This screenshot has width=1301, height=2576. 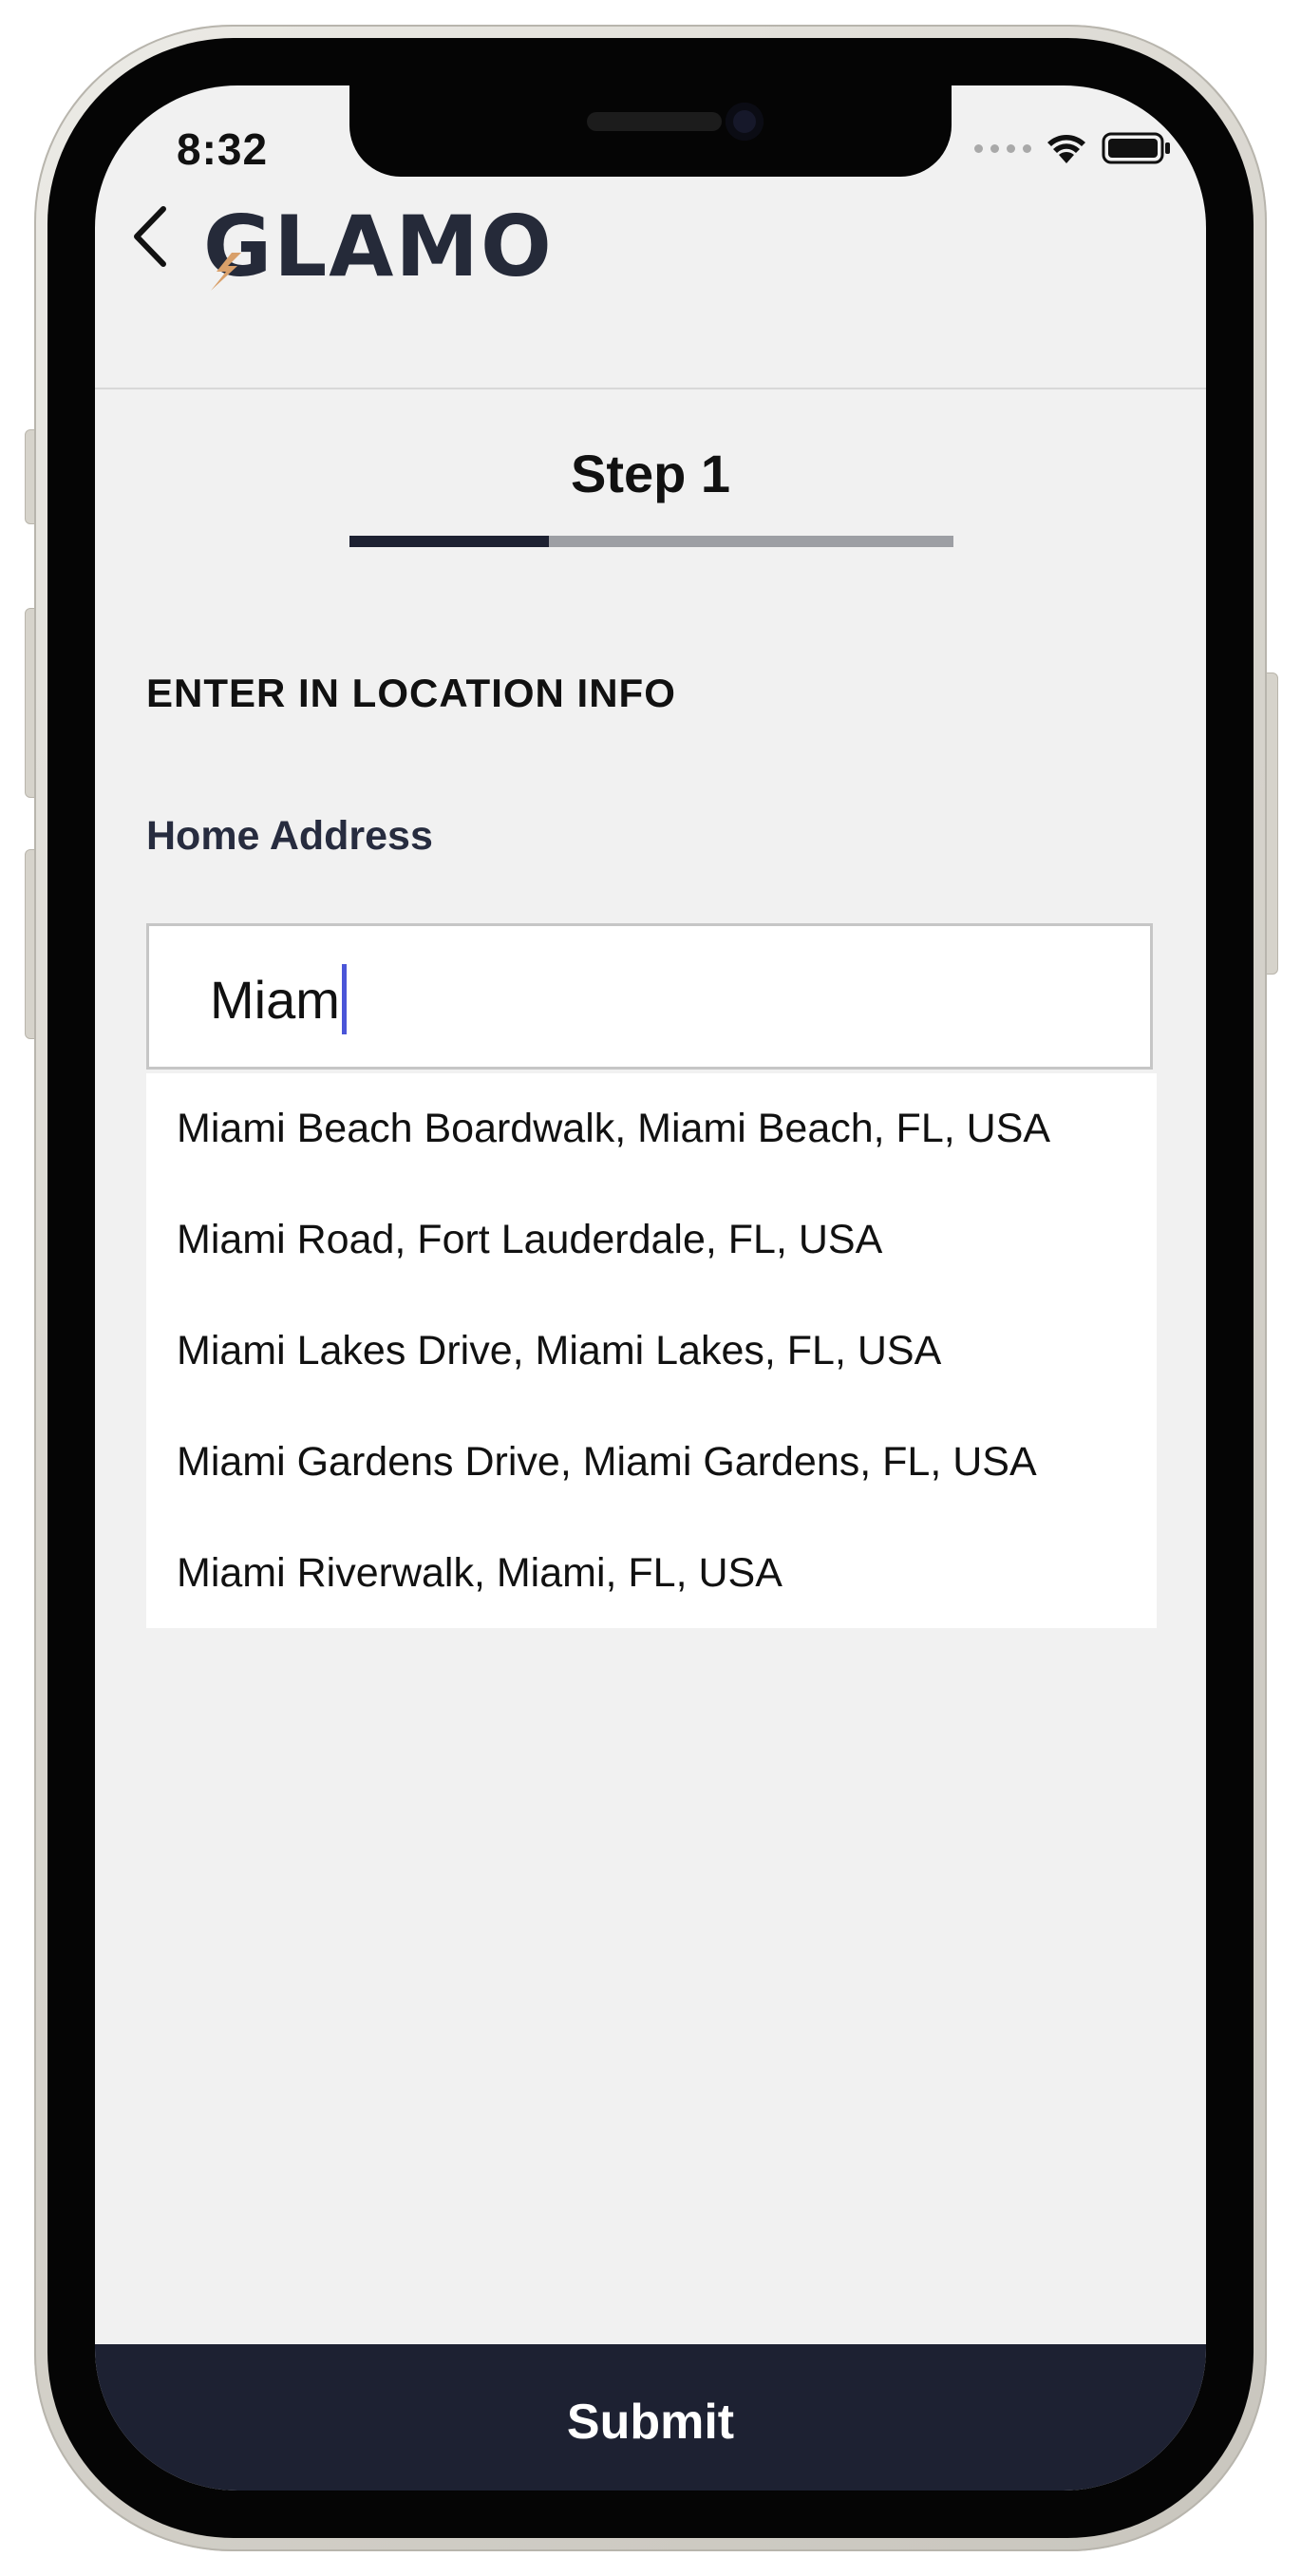 I want to click on suggestion-item: Miami Riverwalk, Miami, FL, USA, so click(x=651, y=1573).